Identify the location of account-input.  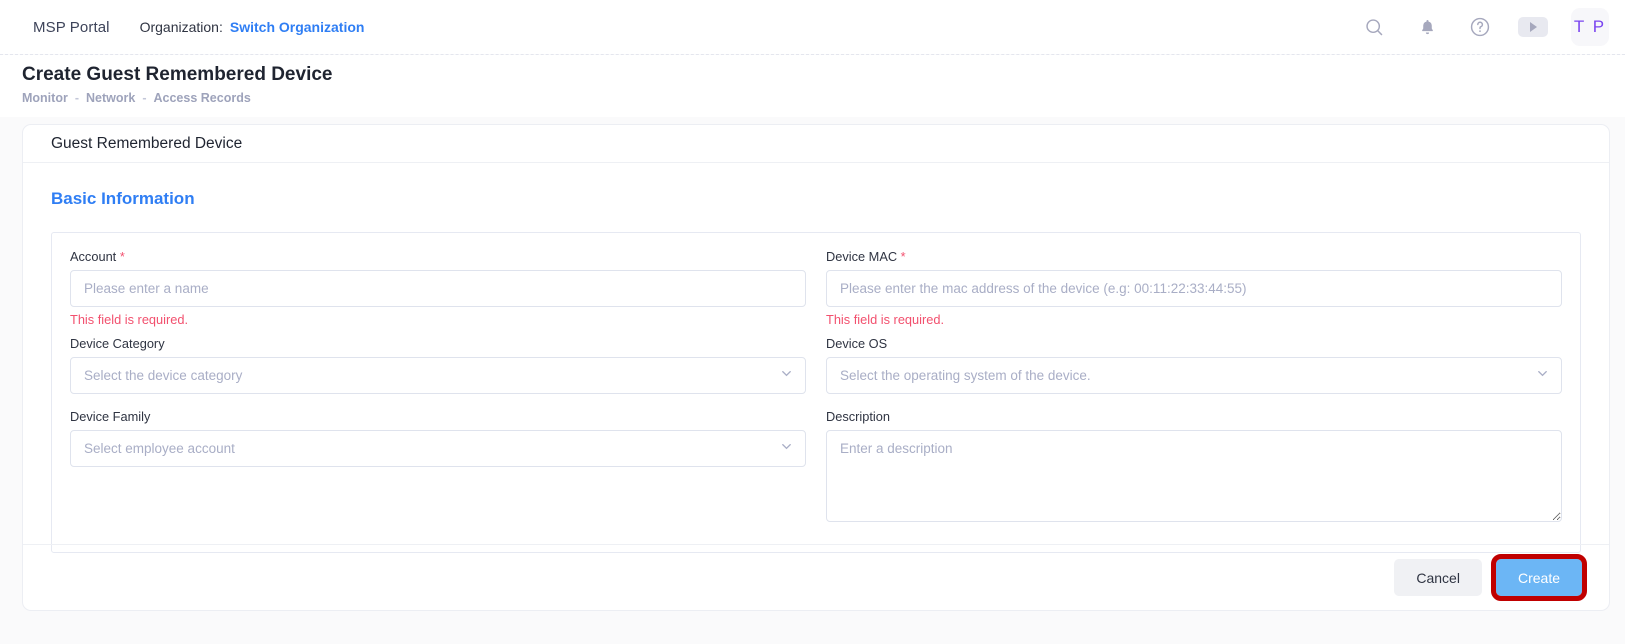
(438, 288).